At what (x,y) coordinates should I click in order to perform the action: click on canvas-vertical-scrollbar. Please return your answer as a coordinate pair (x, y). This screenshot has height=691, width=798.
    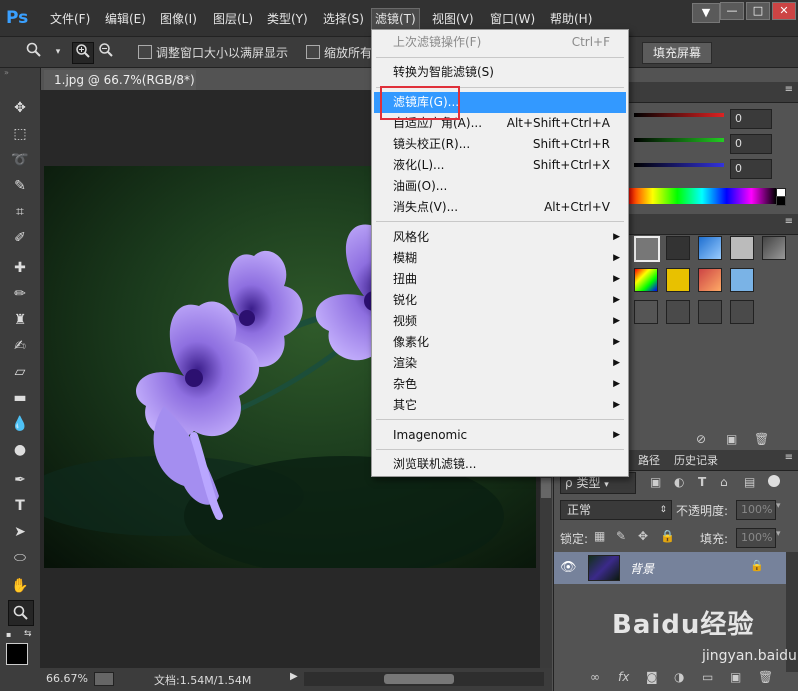
    Looking at the image, I should click on (546, 568).